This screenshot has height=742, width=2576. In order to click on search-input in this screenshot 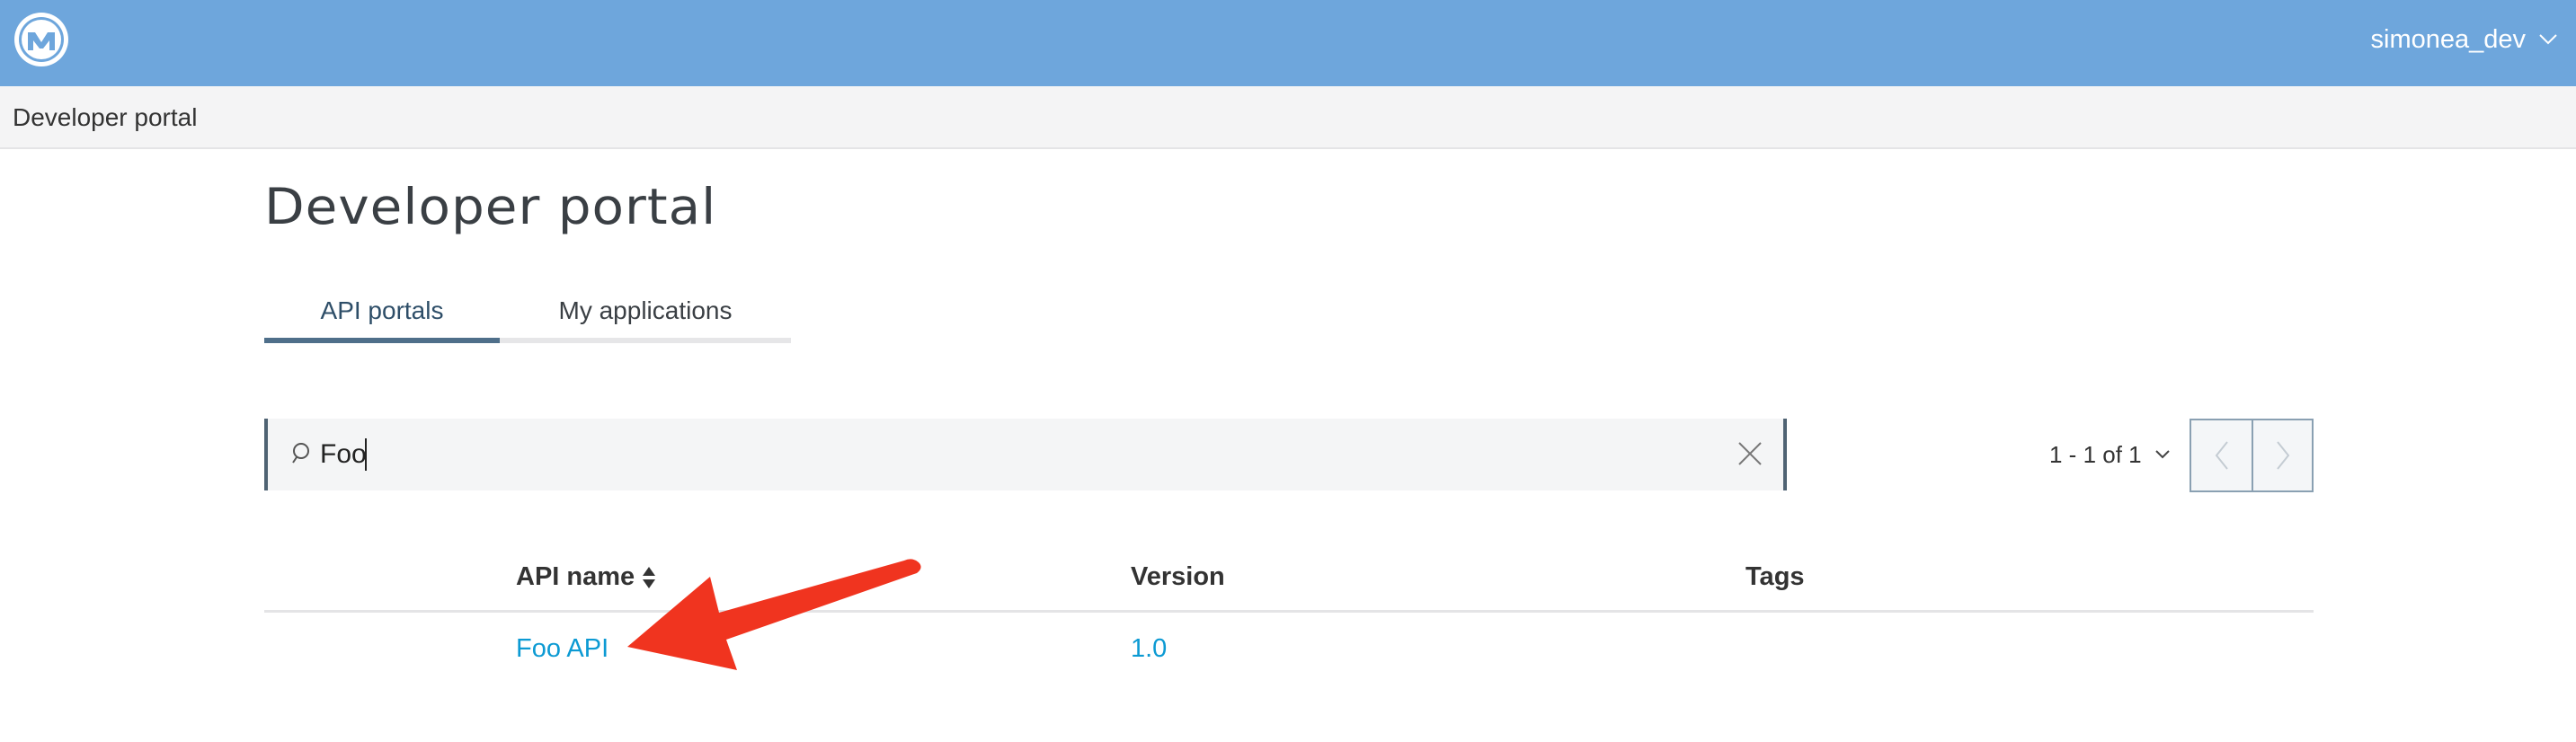, I will do `click(994, 454)`.